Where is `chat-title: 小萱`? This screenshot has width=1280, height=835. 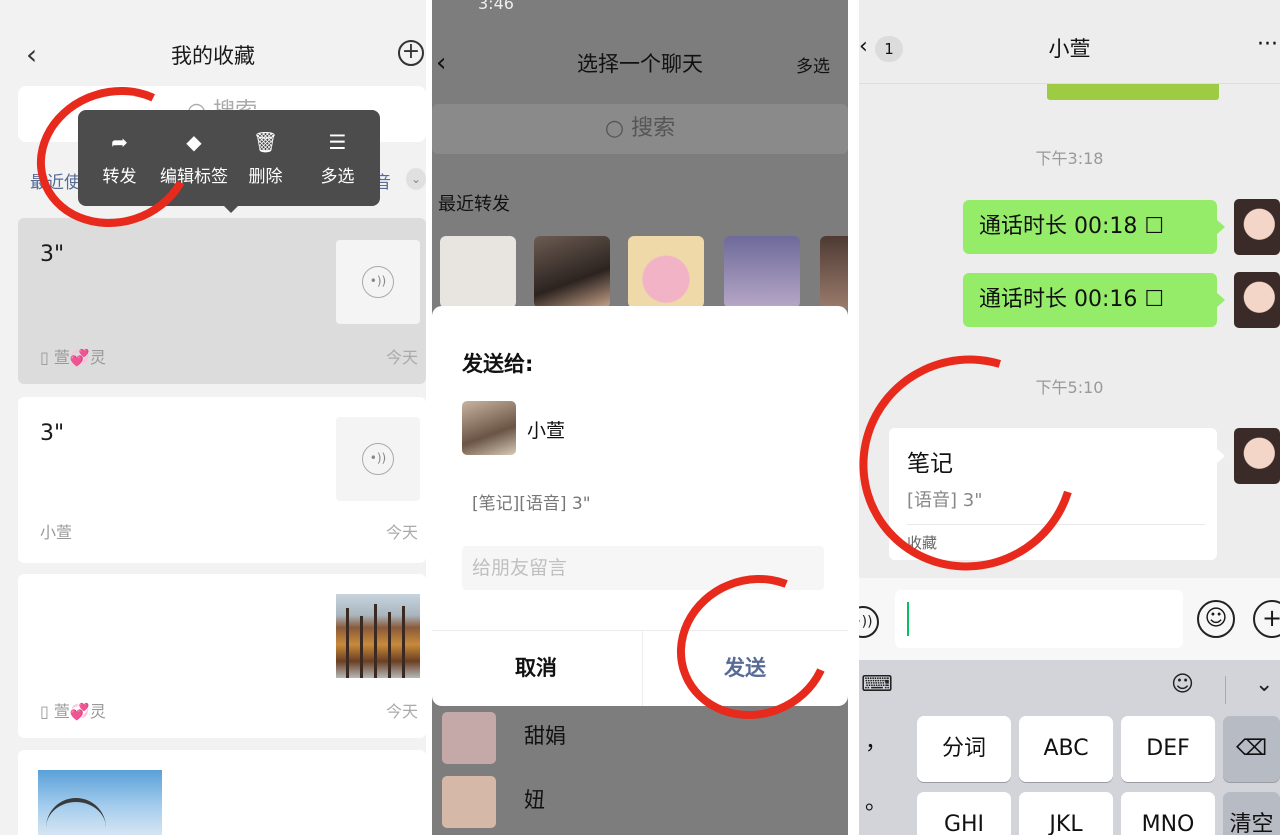
chat-title: 小萱 is located at coordinates (1069, 49).